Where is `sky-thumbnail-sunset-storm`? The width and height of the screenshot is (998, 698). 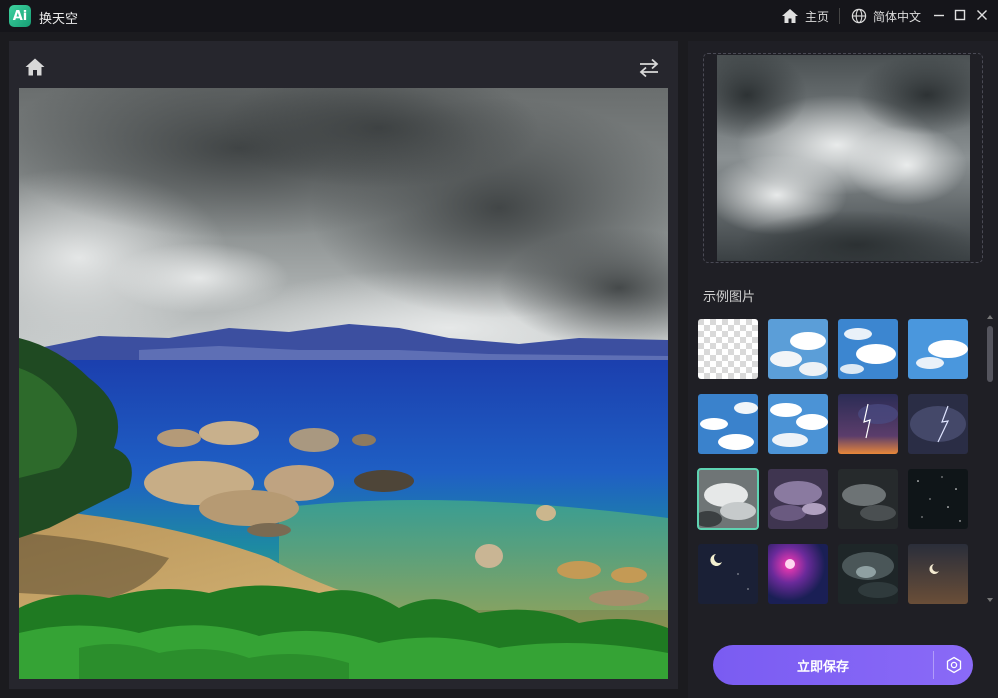
sky-thumbnail-sunset-storm is located at coordinates (868, 424).